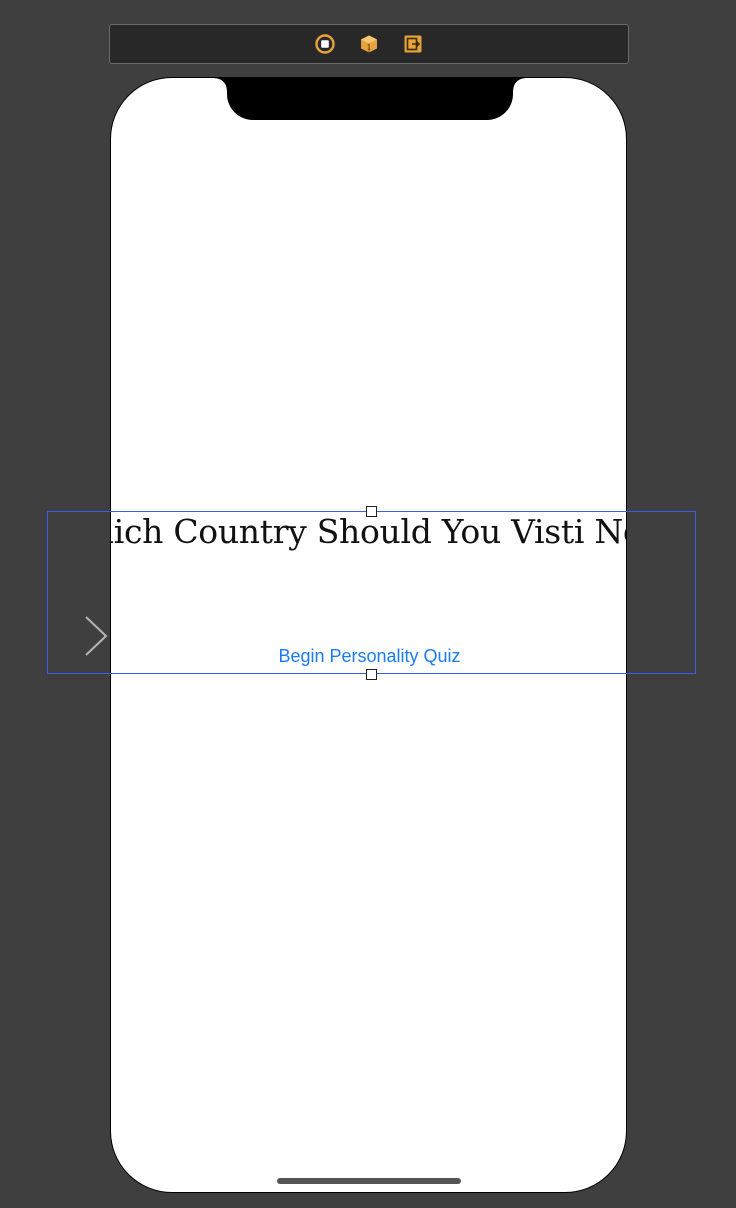 Image resolution: width=736 pixels, height=1208 pixels. I want to click on home-indicator, so click(369, 1181).